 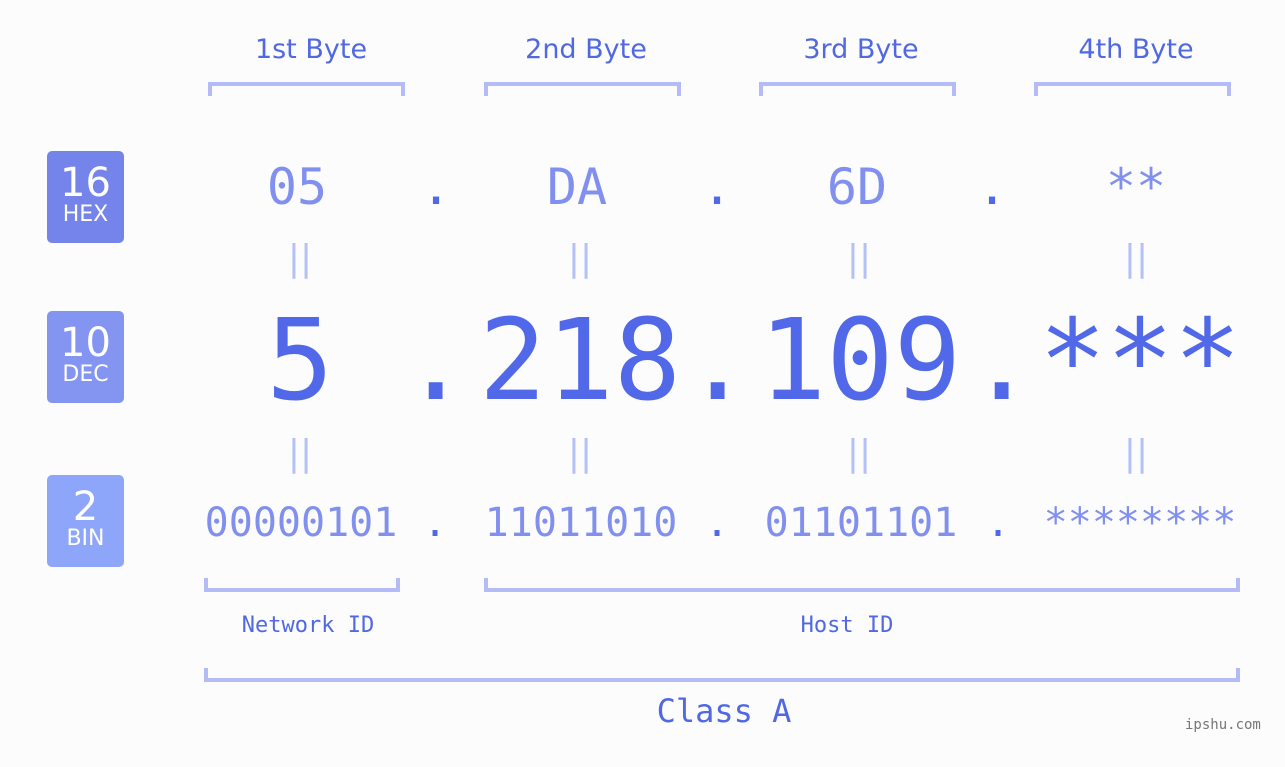 What do you see at coordinates (301, 523) in the screenshot?
I see `bin-value-1: 00000101` at bounding box center [301, 523].